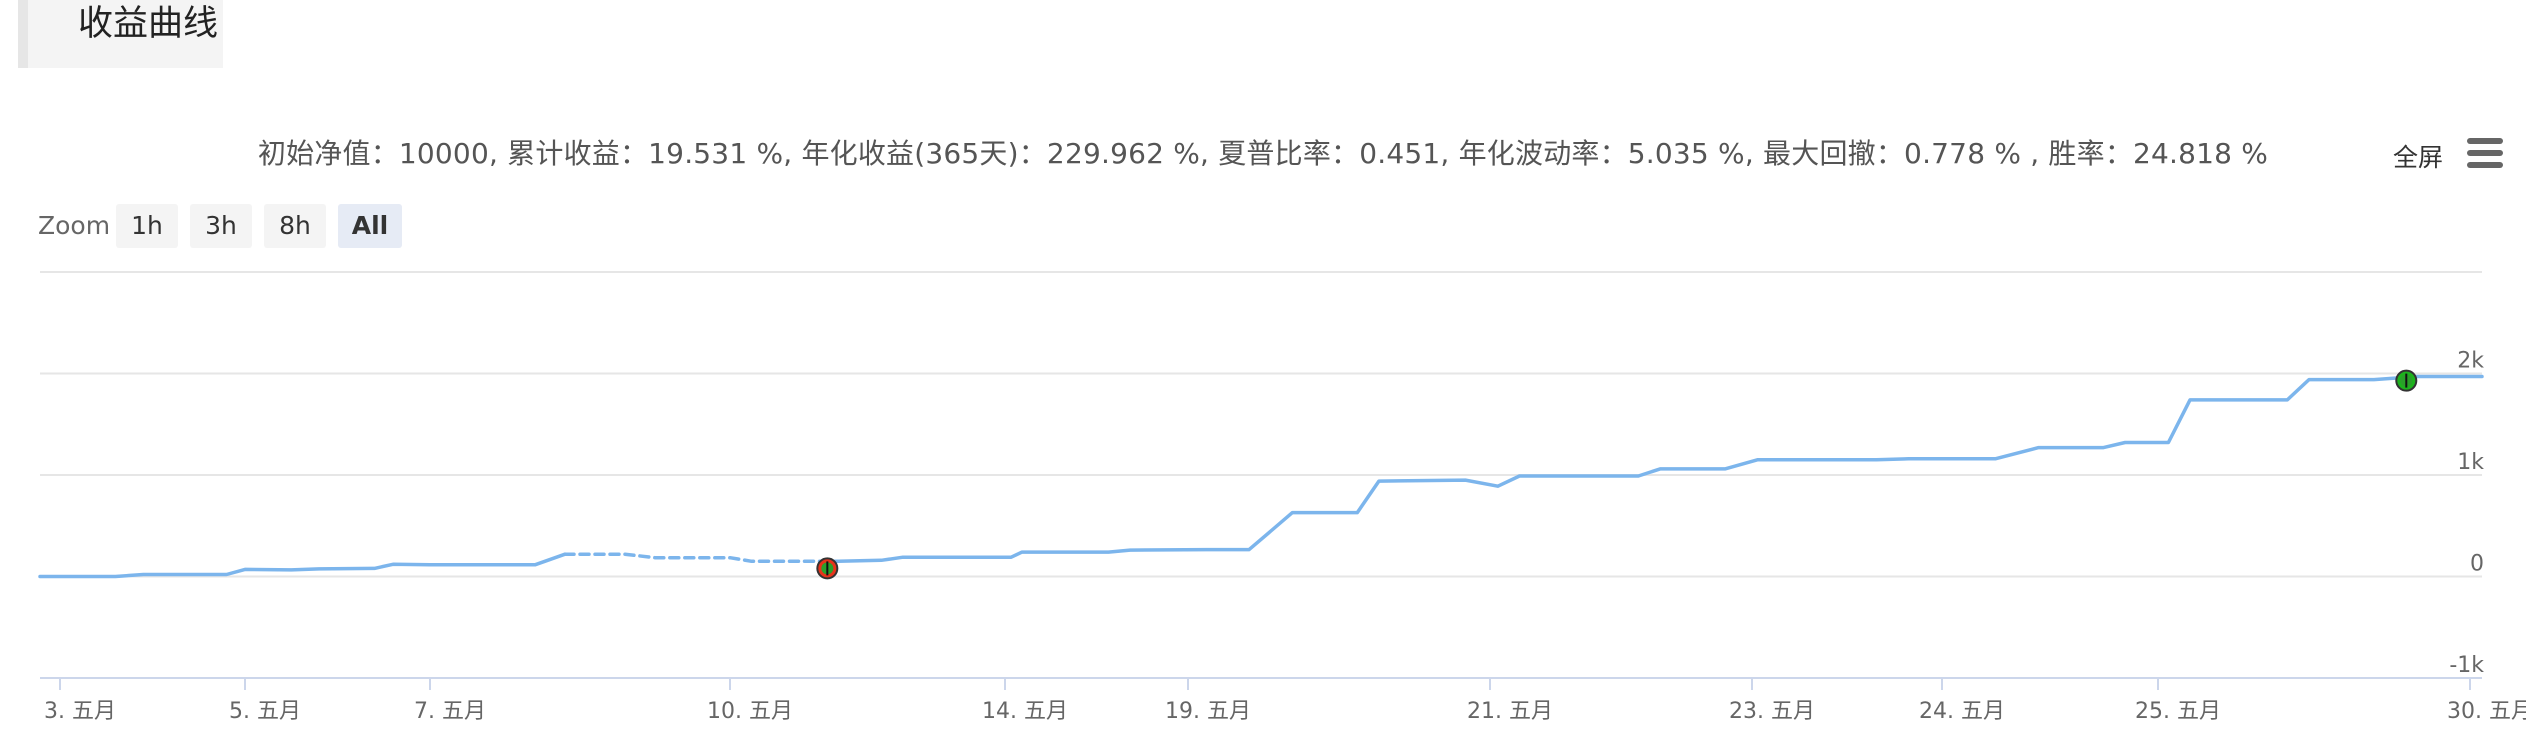 This screenshot has width=2526, height=740. What do you see at coordinates (1772, 711) in the screenshot?
I see `x-tick-label: 23. 五月` at bounding box center [1772, 711].